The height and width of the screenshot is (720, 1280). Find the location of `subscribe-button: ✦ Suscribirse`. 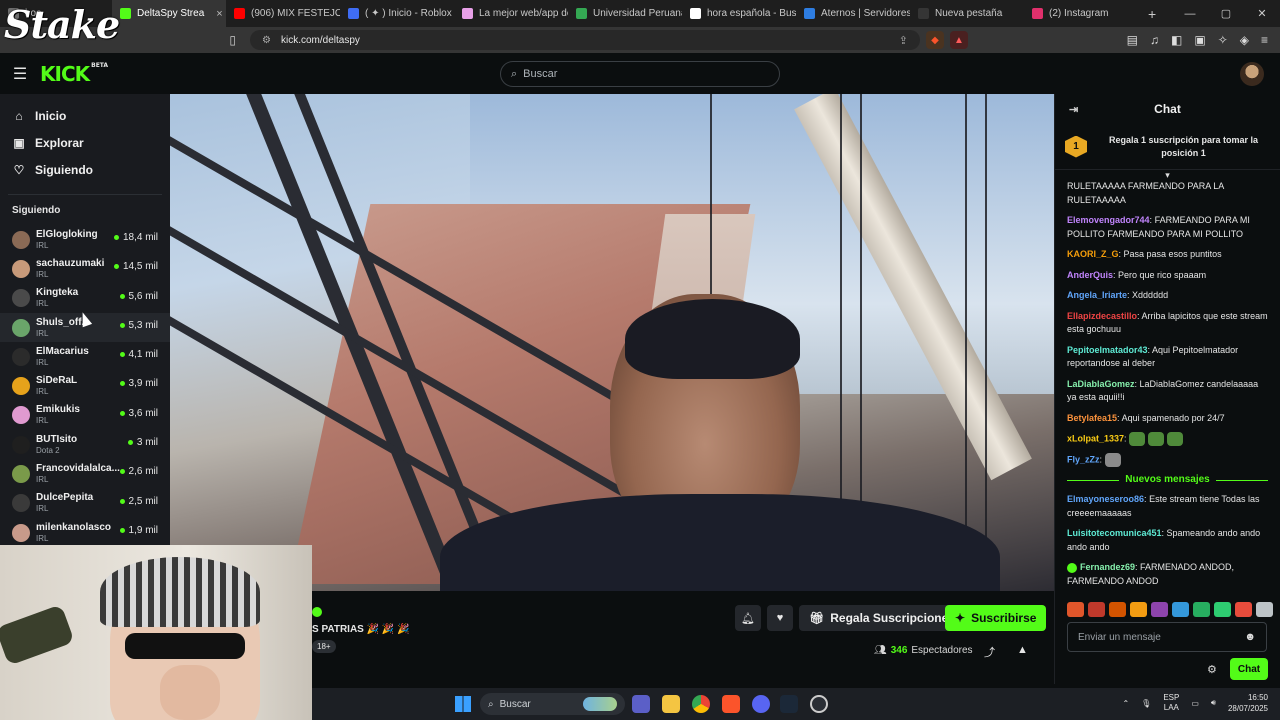

subscribe-button: ✦ Suscribirse is located at coordinates (996, 618).